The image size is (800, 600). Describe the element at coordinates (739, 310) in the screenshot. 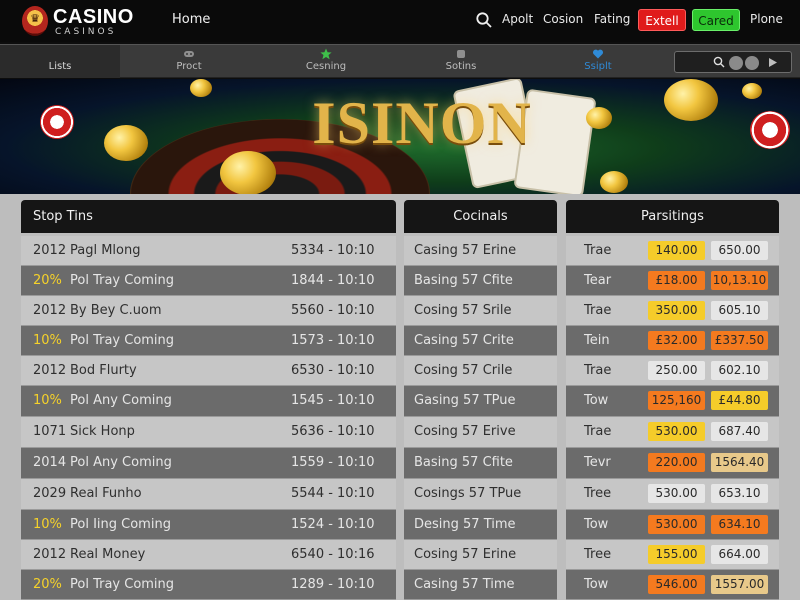

I see `odds-pill-secondary: 605.10` at that location.